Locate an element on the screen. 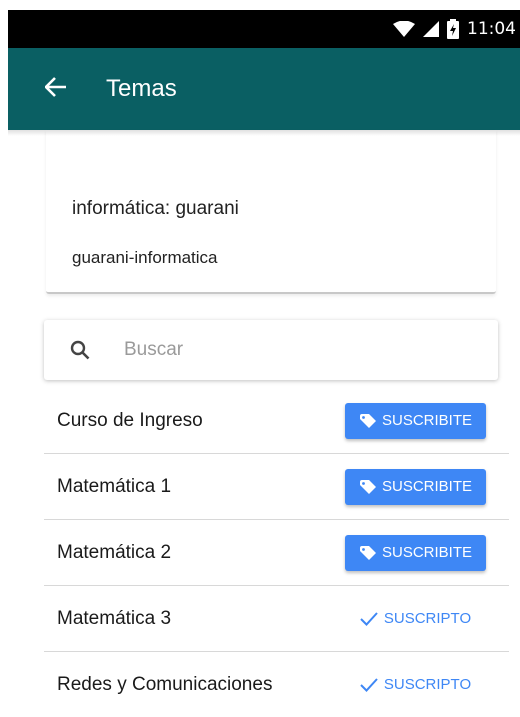 Image resolution: width=520 pixels, height=717 pixels. signal-icon is located at coordinates (431, 29).